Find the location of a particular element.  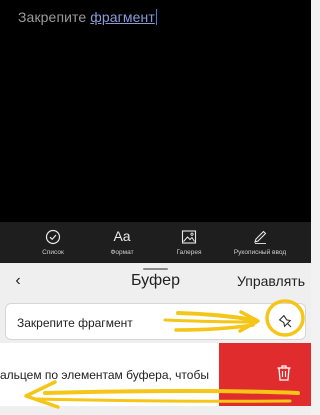

gallery-label: Галерея is located at coordinates (189, 252).